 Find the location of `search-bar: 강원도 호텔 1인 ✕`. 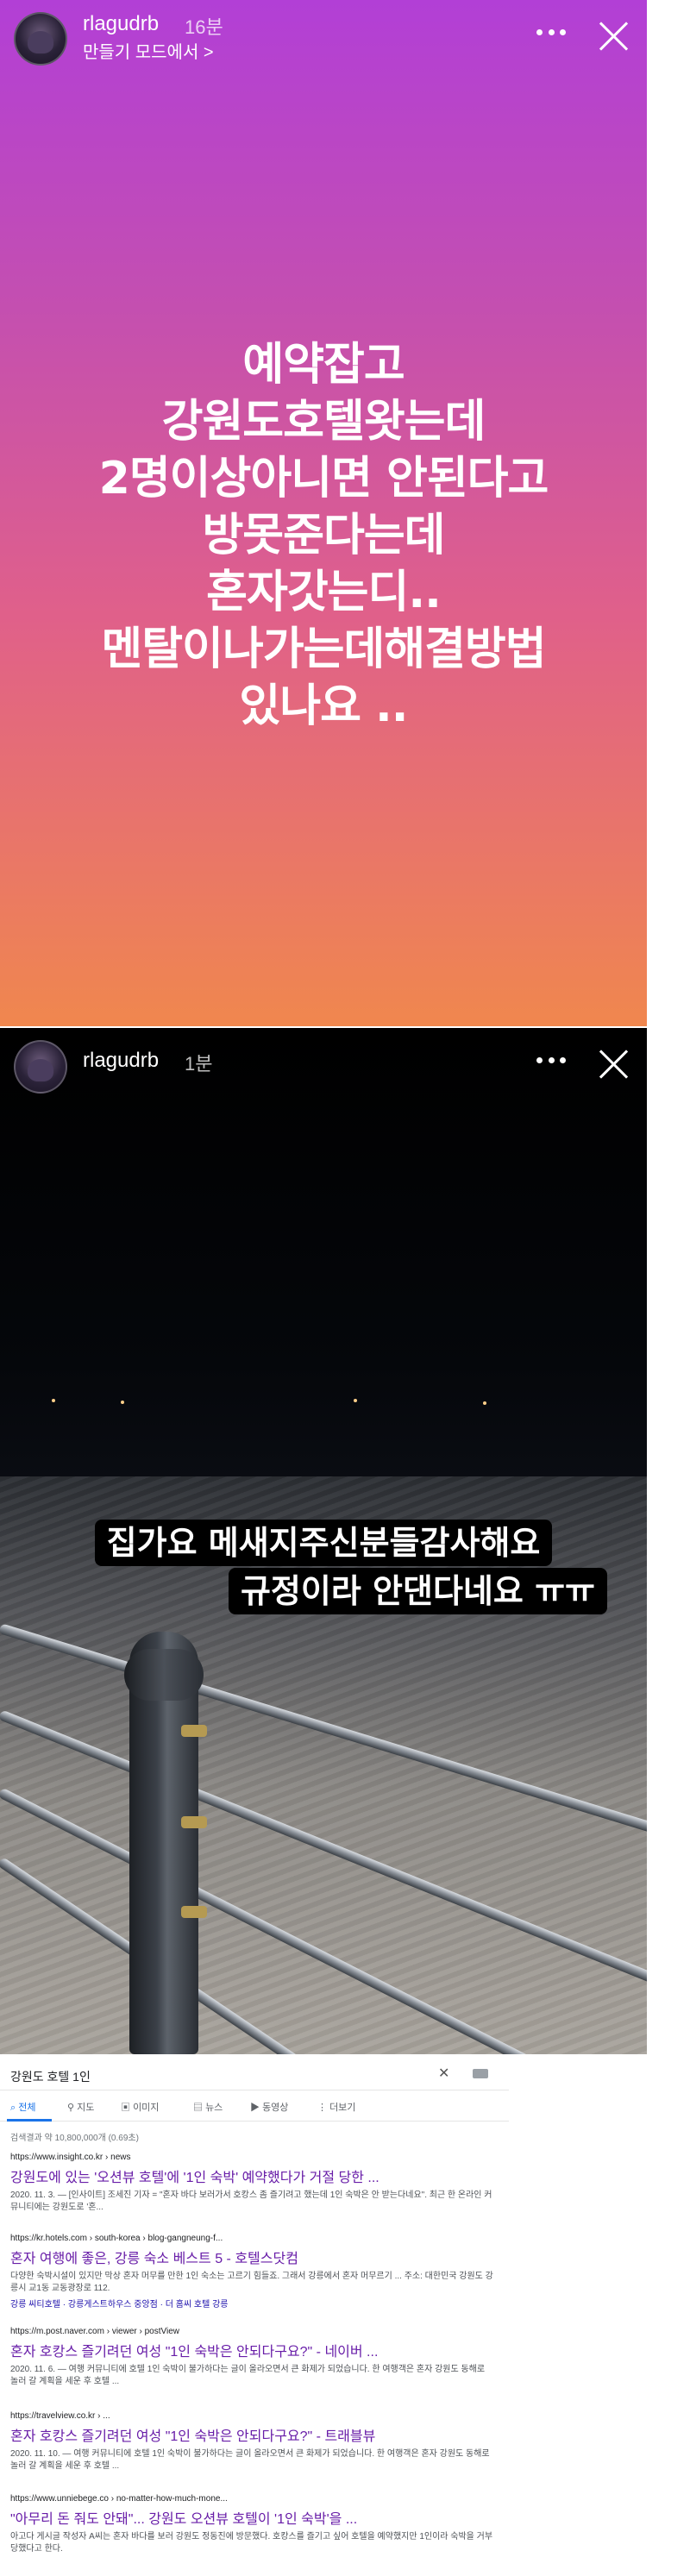

search-bar: 강원도 호텔 1인 ✕ is located at coordinates (254, 2073).